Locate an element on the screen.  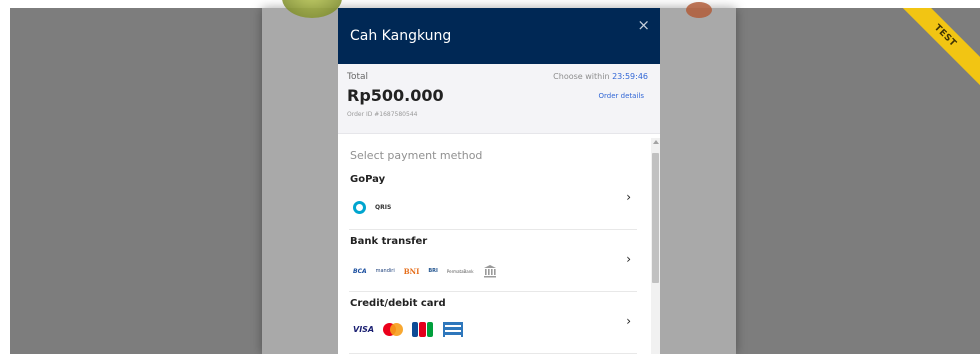
other-bank-icon is located at coordinates (489, 271).